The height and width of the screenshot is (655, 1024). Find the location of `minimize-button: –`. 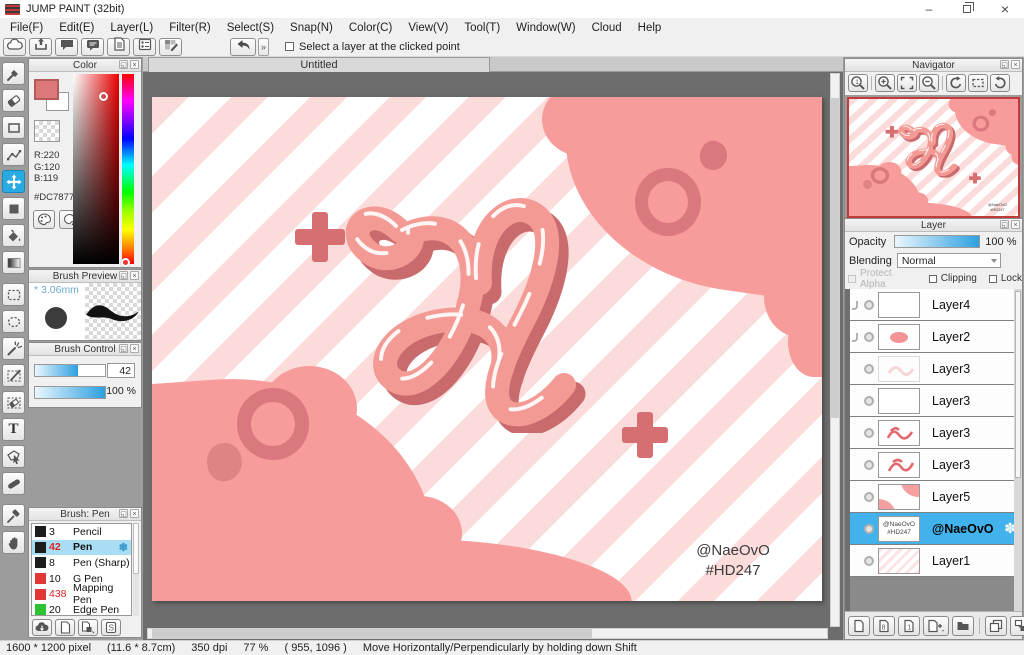

minimize-button: – is located at coordinates (929, 9).